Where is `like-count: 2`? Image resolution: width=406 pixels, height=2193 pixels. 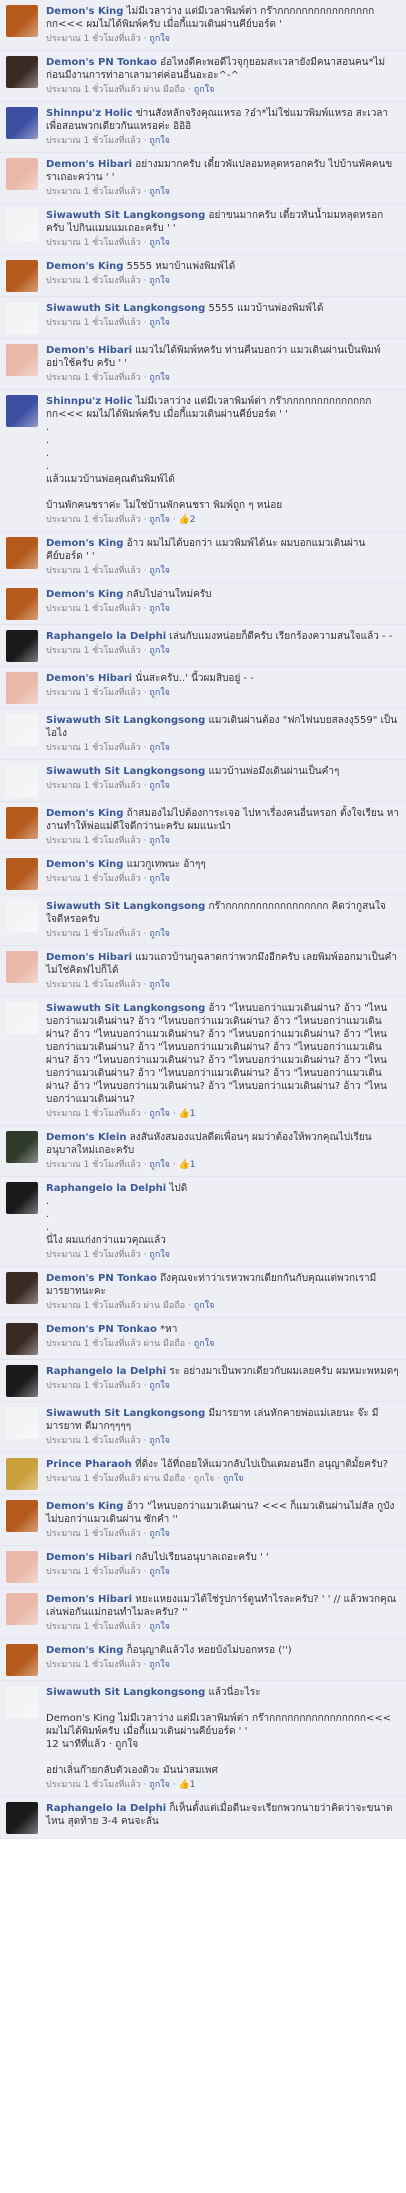
like-count: 2 is located at coordinates (193, 520).